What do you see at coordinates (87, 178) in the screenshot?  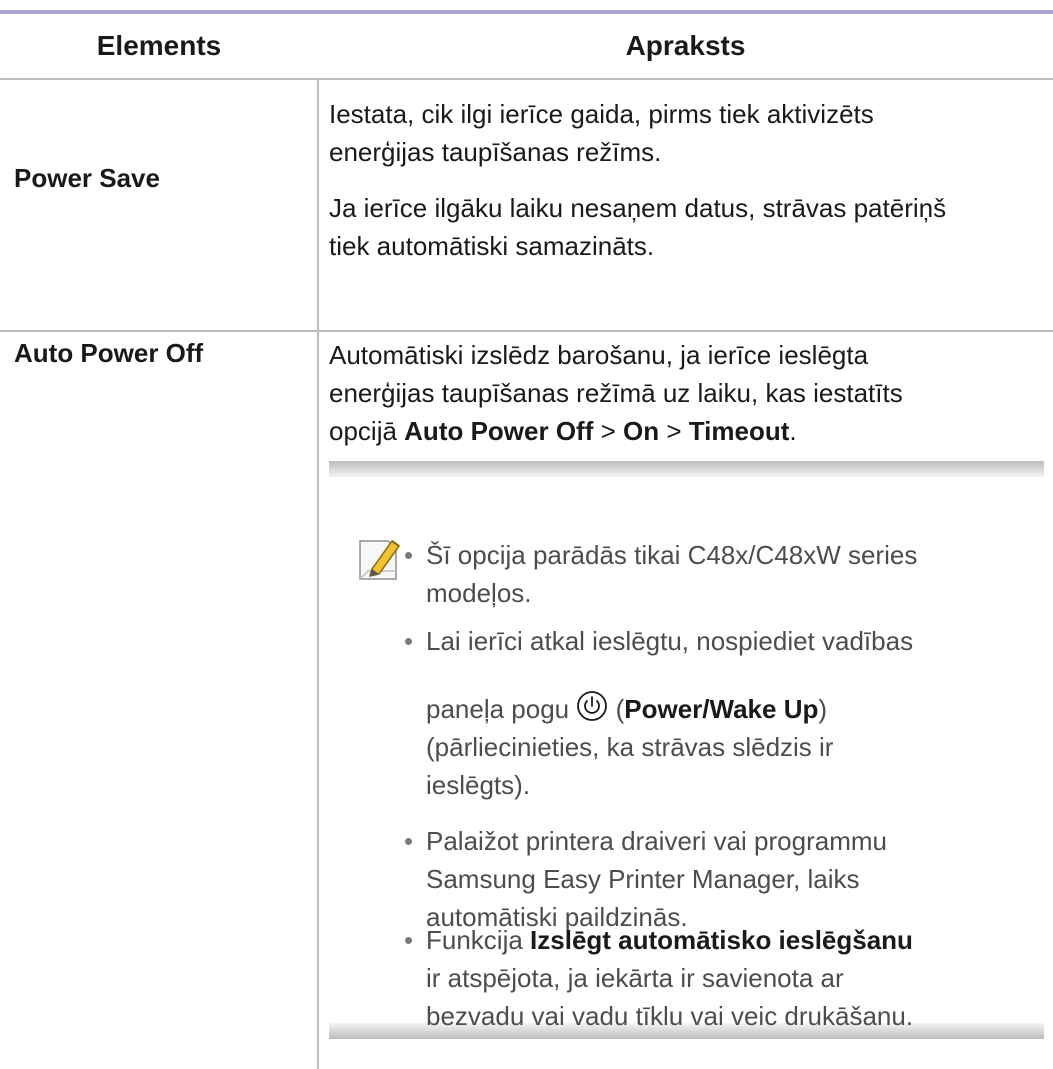 I see `element-power-save: Power Save` at bounding box center [87, 178].